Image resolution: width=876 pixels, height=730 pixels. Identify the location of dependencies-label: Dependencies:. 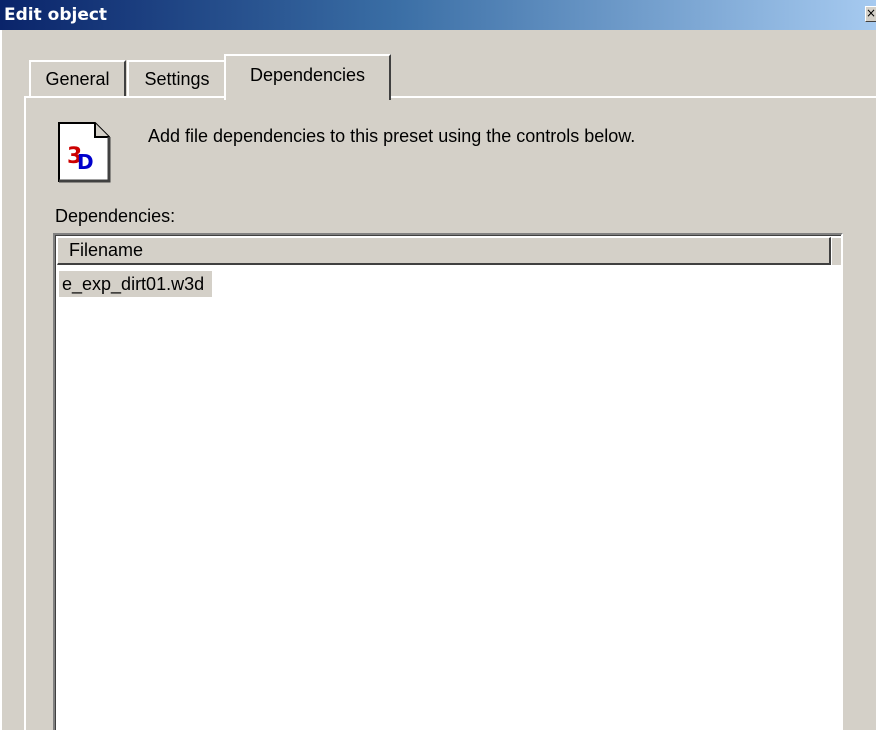
(115, 216).